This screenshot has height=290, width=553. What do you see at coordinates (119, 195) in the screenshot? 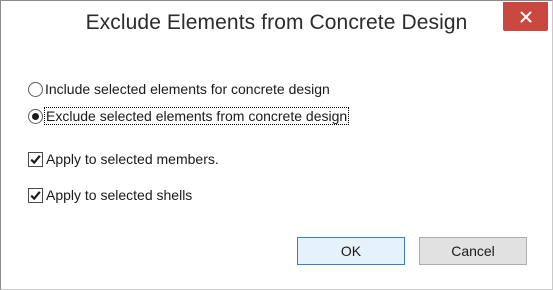
I see `apply-shells-label: Apply to selected shells` at bounding box center [119, 195].